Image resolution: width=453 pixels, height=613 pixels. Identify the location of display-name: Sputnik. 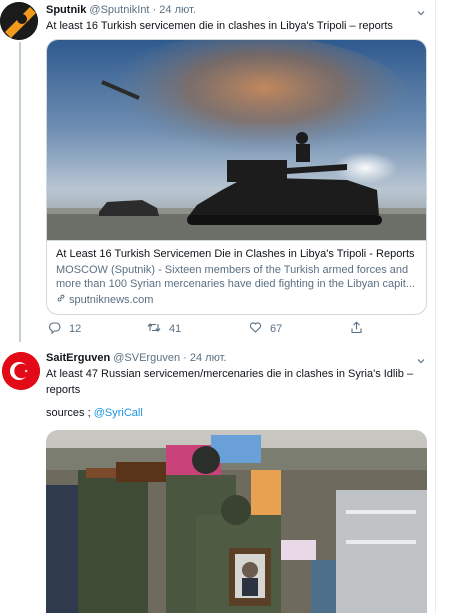
(66, 10).